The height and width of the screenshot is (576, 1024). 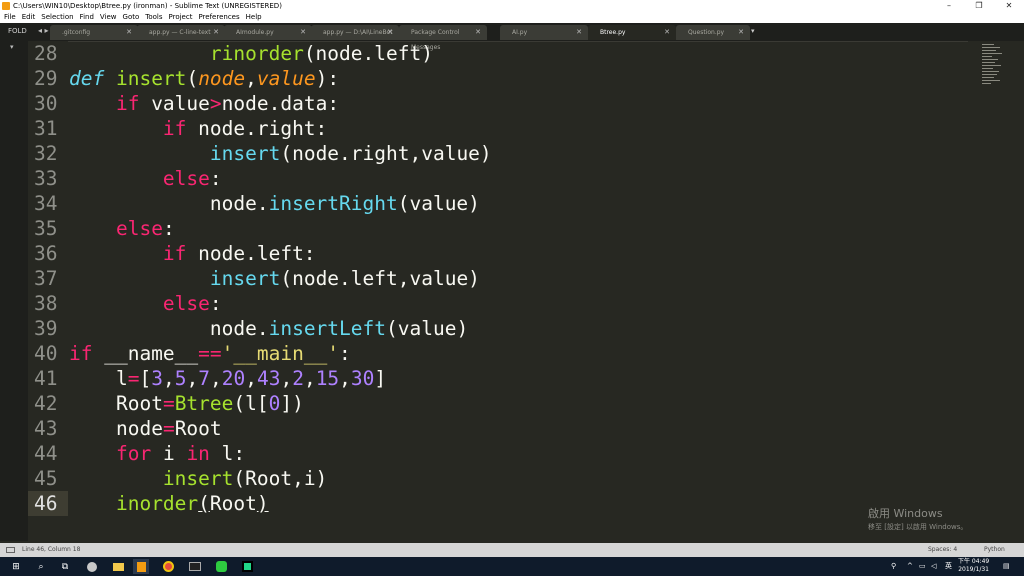 I want to click on code-line: 30 if value>node.data:, so click(x=498, y=103).